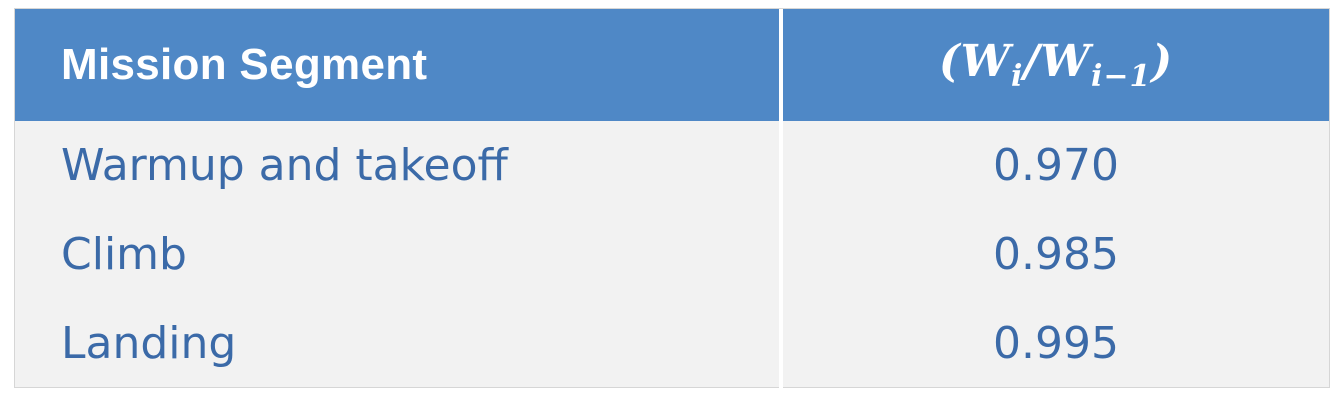 This screenshot has width=1336, height=404. What do you see at coordinates (1054, 343) in the screenshot?
I see `ratio-cell: 0.995` at bounding box center [1054, 343].